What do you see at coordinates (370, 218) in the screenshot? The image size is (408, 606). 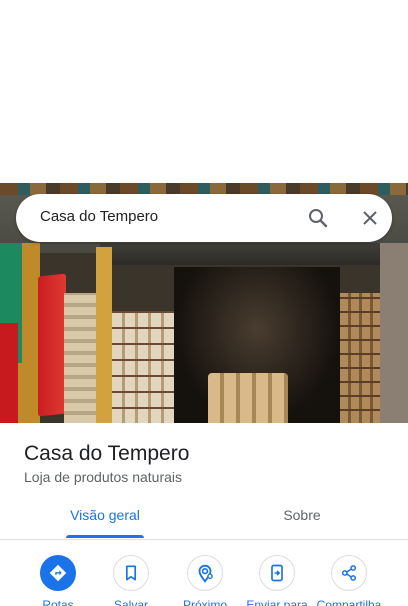 I see `close-icon` at bounding box center [370, 218].